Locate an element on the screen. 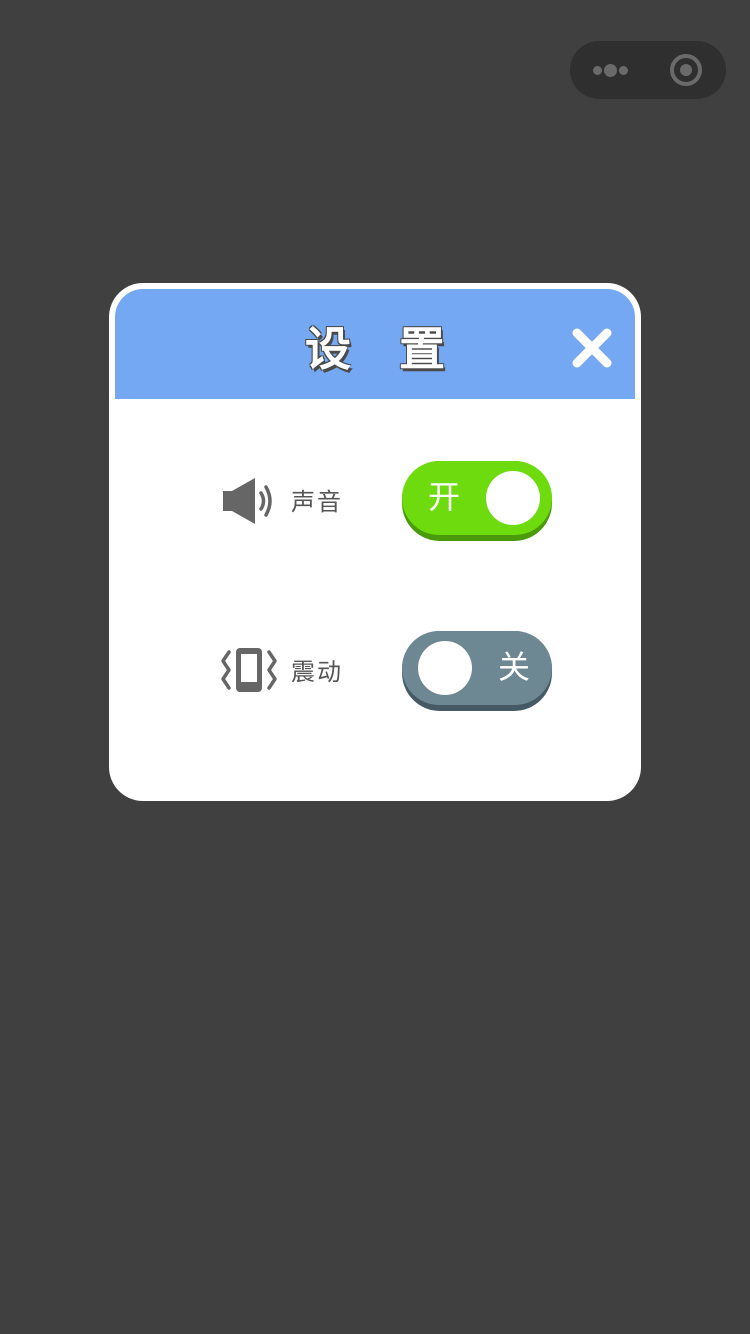 This screenshot has height=1334, width=750. vibrate-label: 震动 is located at coordinates (317, 672).